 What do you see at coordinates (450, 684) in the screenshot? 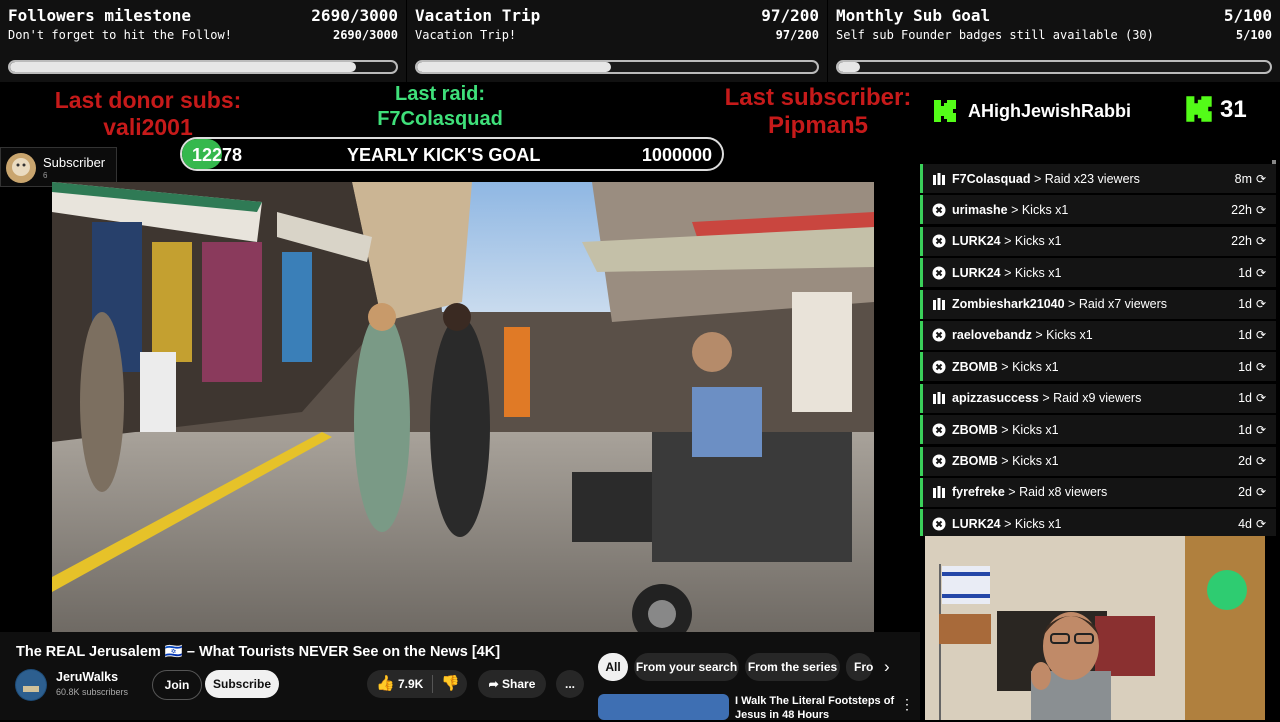
I see `dislike-icon: 👎` at bounding box center [450, 684].